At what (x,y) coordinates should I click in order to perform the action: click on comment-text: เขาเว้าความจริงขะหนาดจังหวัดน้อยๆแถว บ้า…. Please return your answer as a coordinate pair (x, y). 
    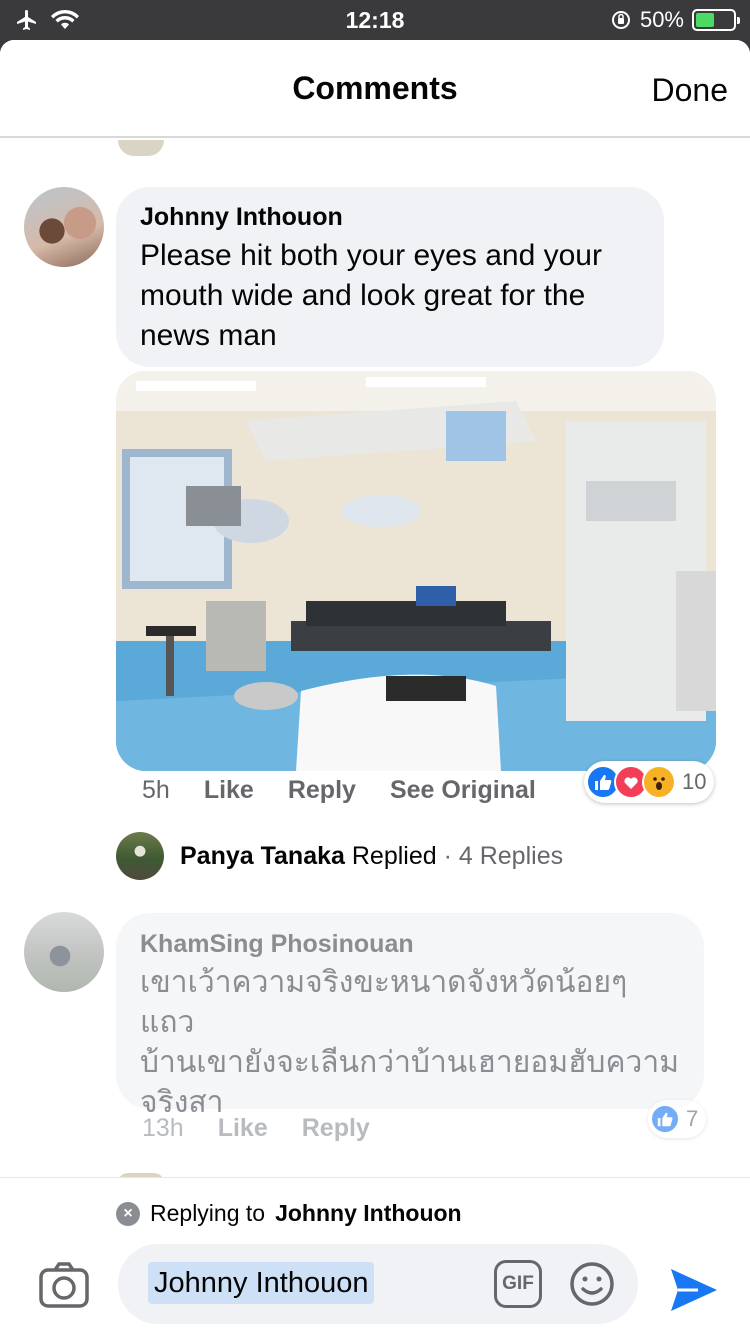
    Looking at the image, I should click on (410, 1043).